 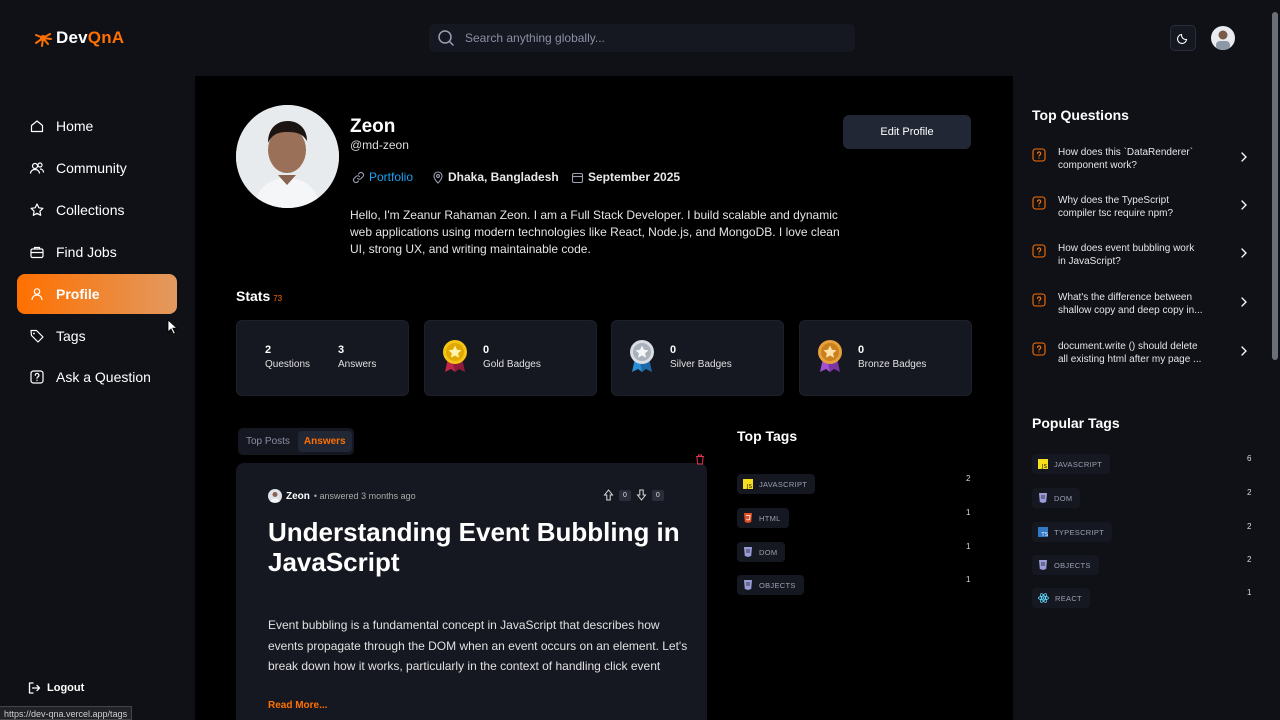 I want to click on profile-tabs: Top Posts Answers, so click(x=296, y=441).